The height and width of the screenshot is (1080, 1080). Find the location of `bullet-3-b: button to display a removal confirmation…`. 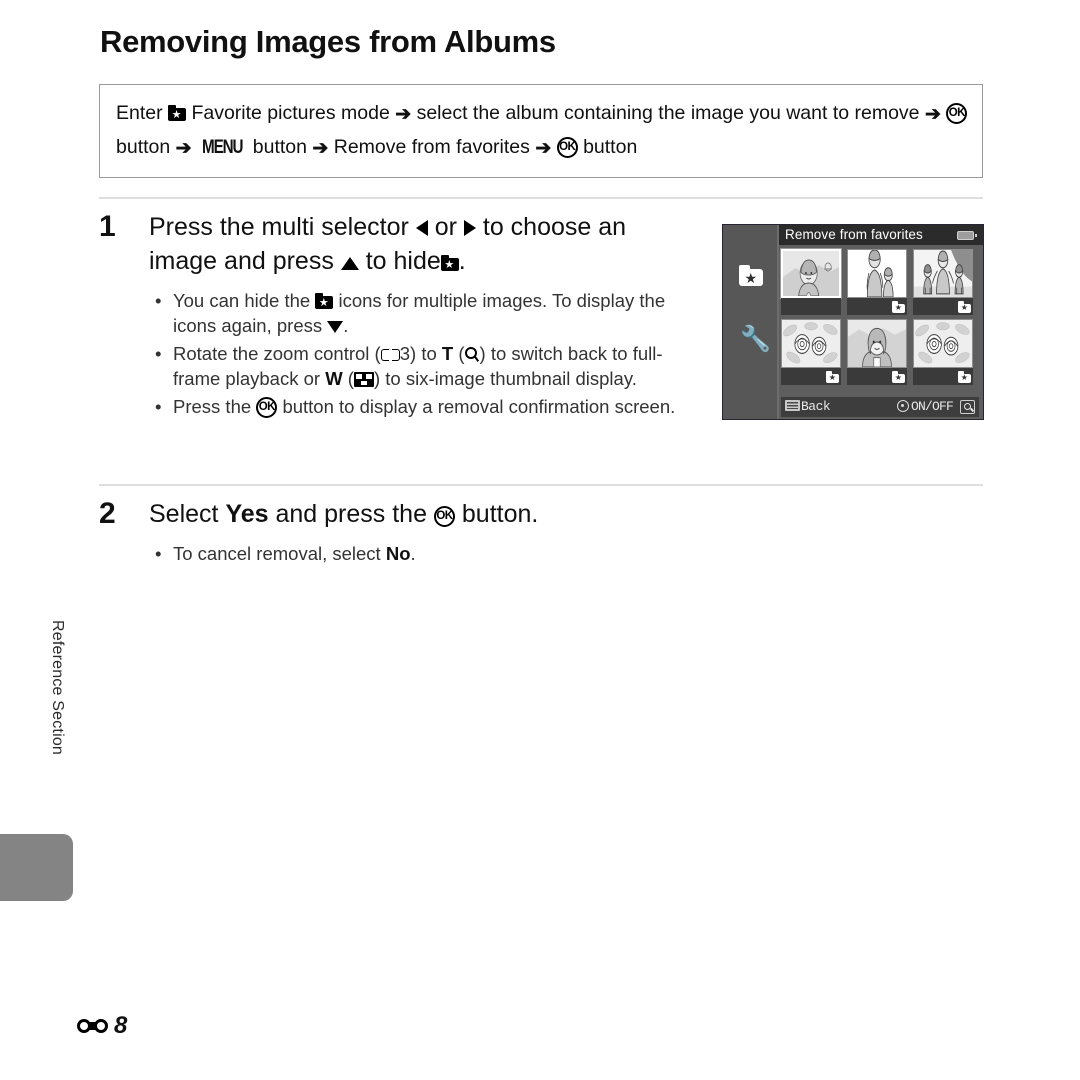

bullet-3-b: button to display a removal confirmation… is located at coordinates (479, 406).